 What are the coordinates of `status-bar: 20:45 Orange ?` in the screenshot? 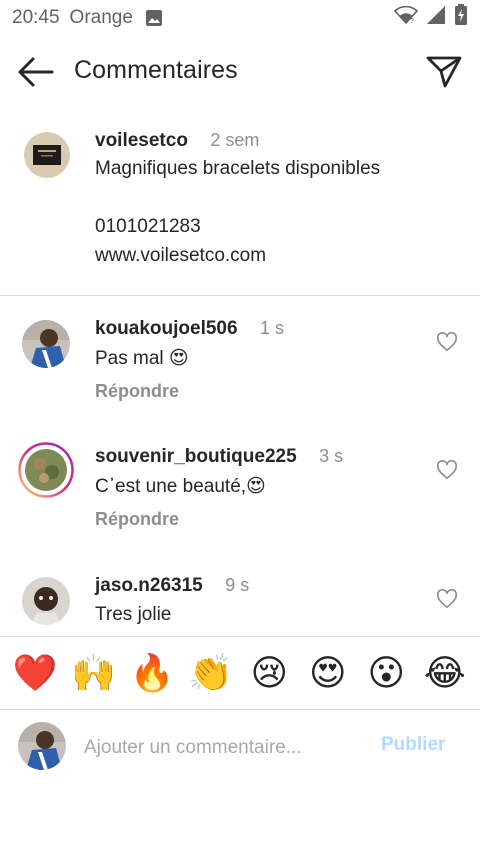 It's located at (240, 18).